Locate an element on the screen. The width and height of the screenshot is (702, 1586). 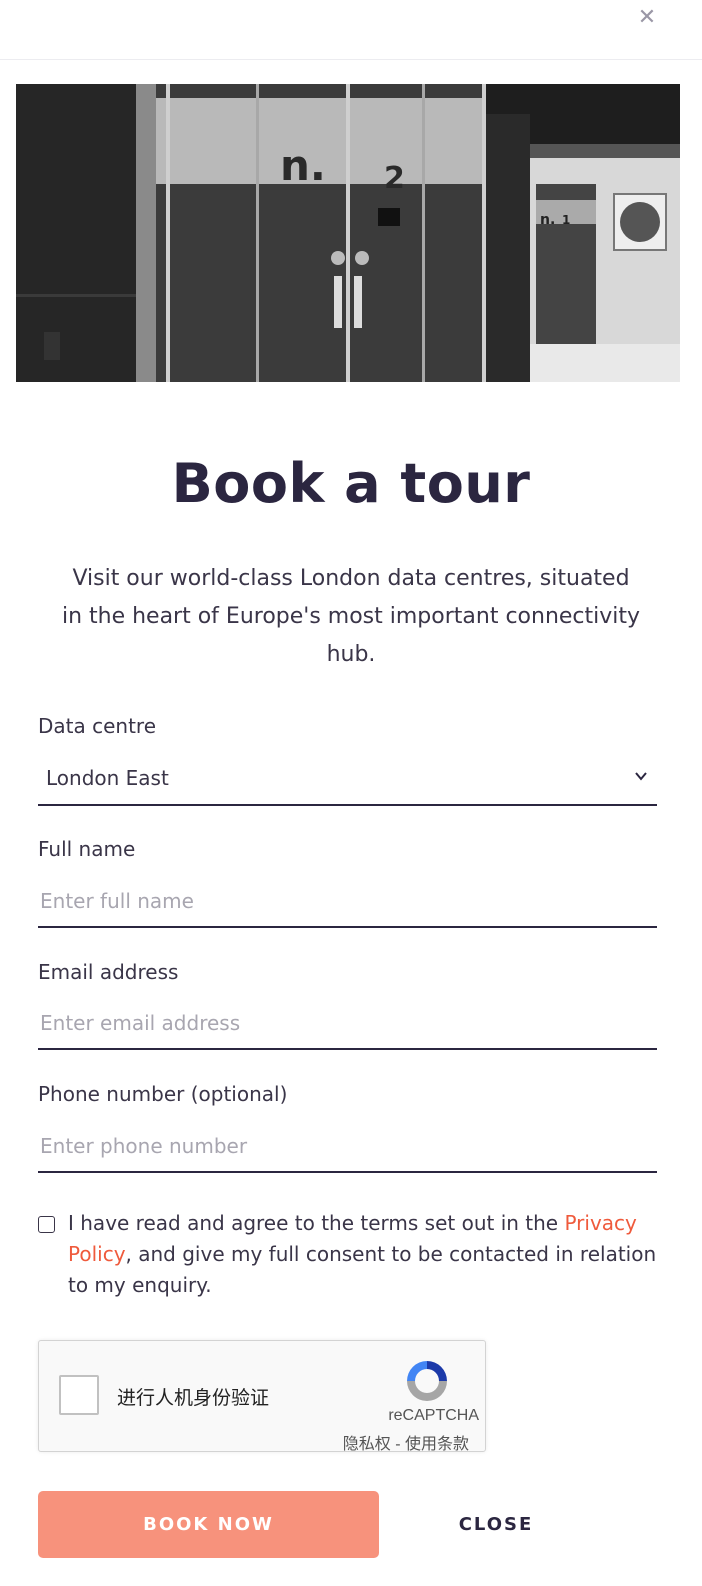
rack-mark-2: 2 is located at coordinates (394, 178).